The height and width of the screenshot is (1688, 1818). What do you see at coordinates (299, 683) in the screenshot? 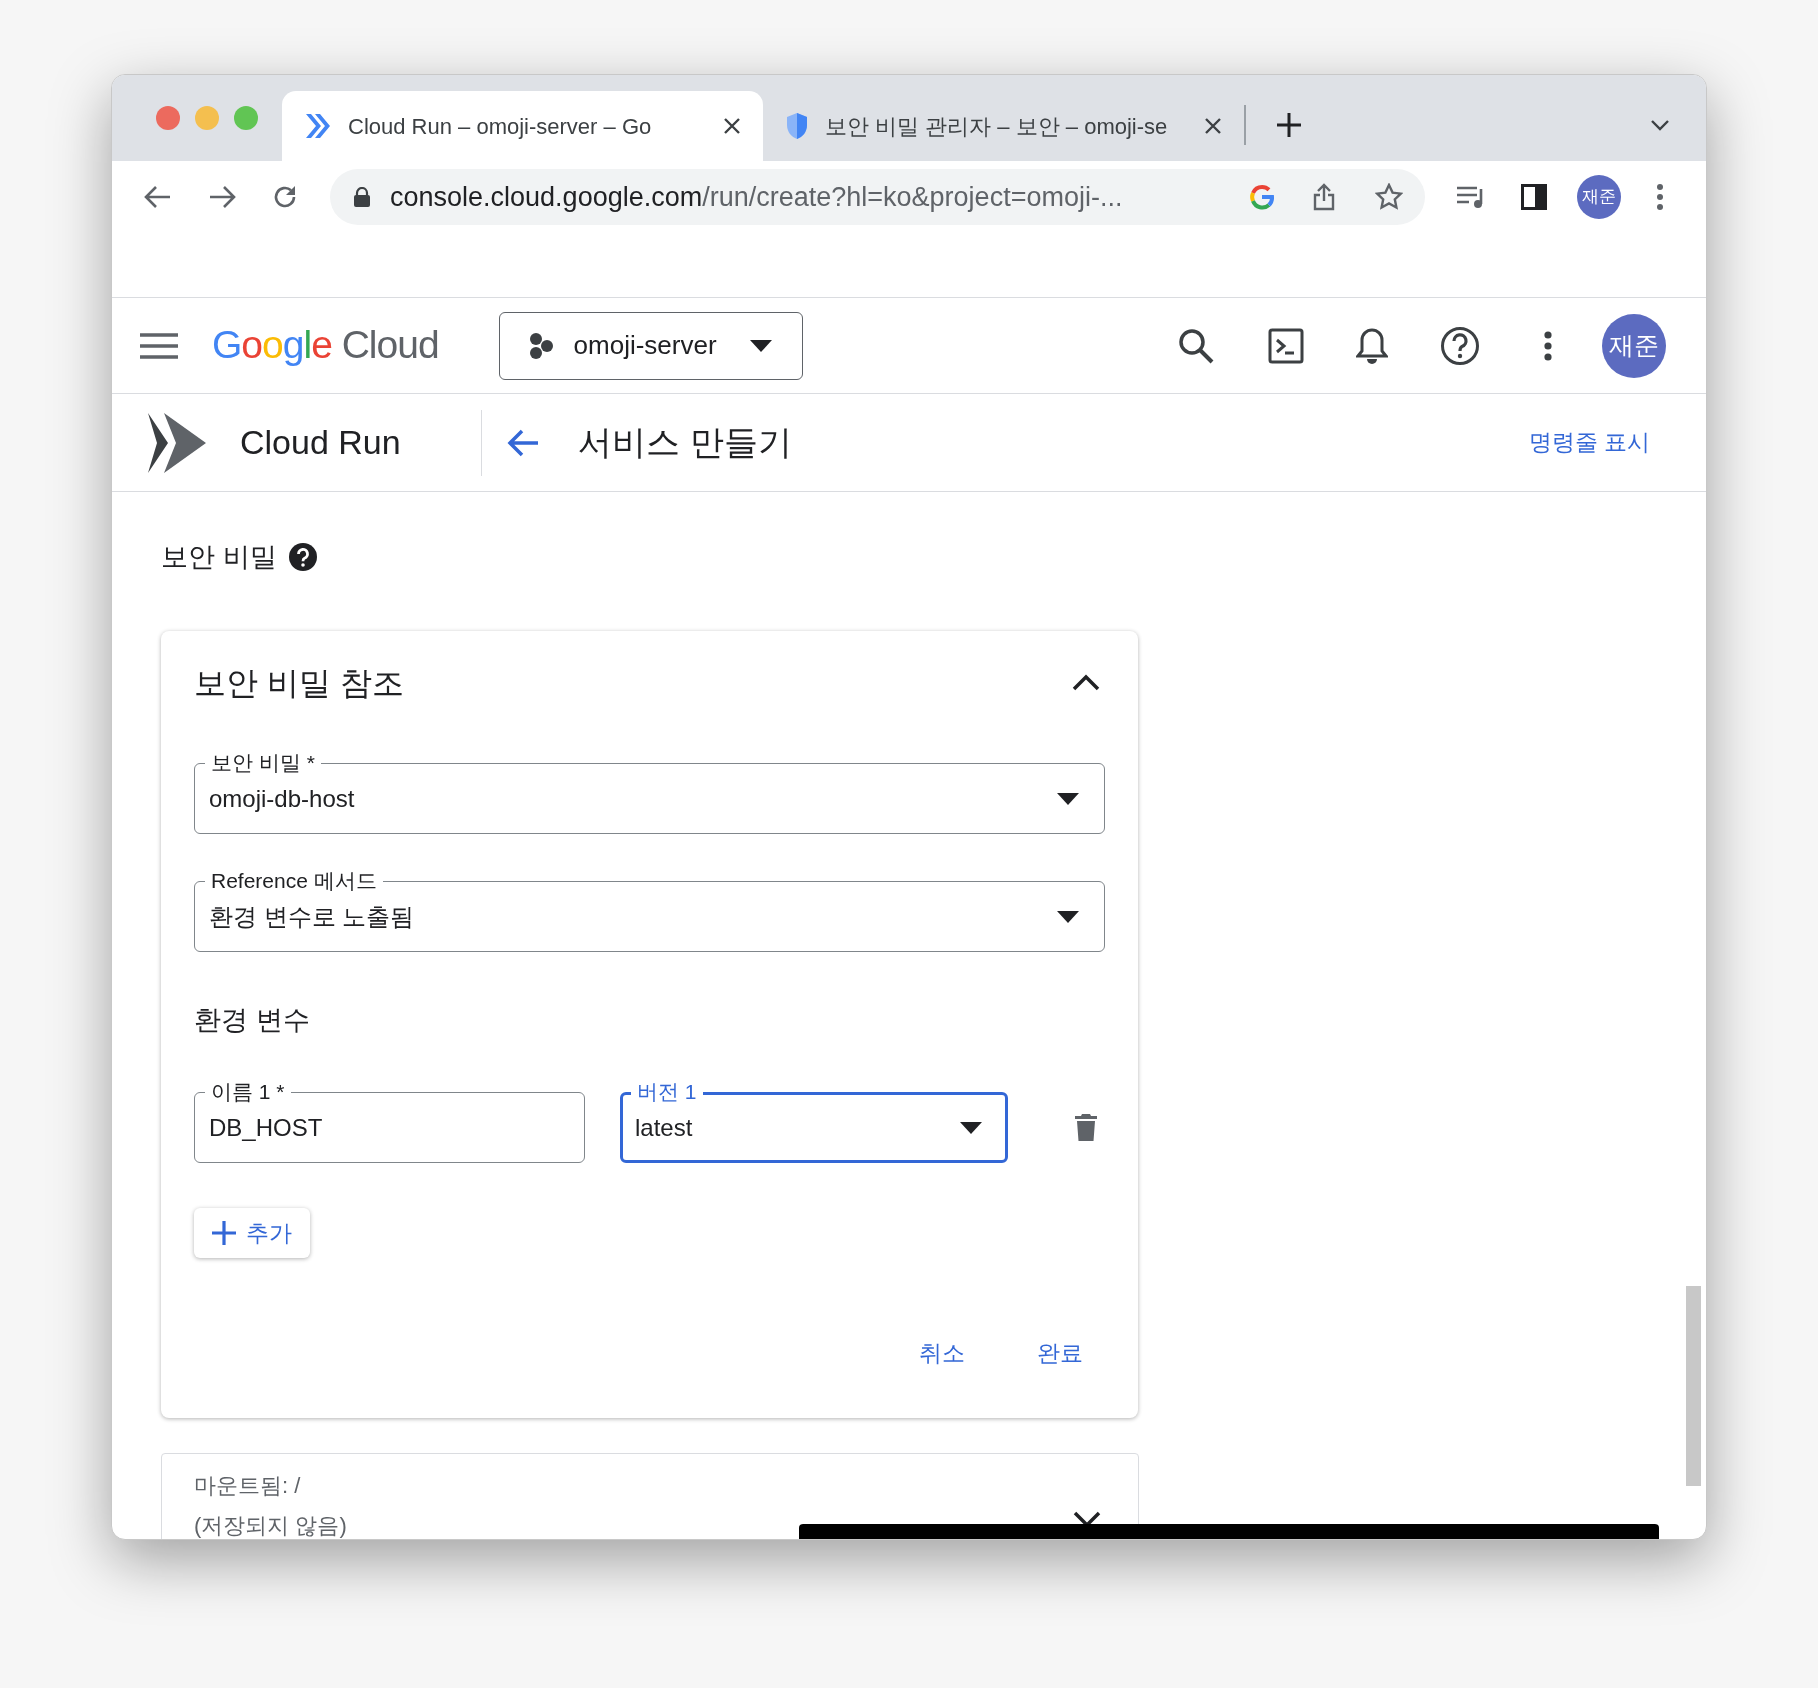
I see `card-title: 보안 비밀 참조` at bounding box center [299, 683].